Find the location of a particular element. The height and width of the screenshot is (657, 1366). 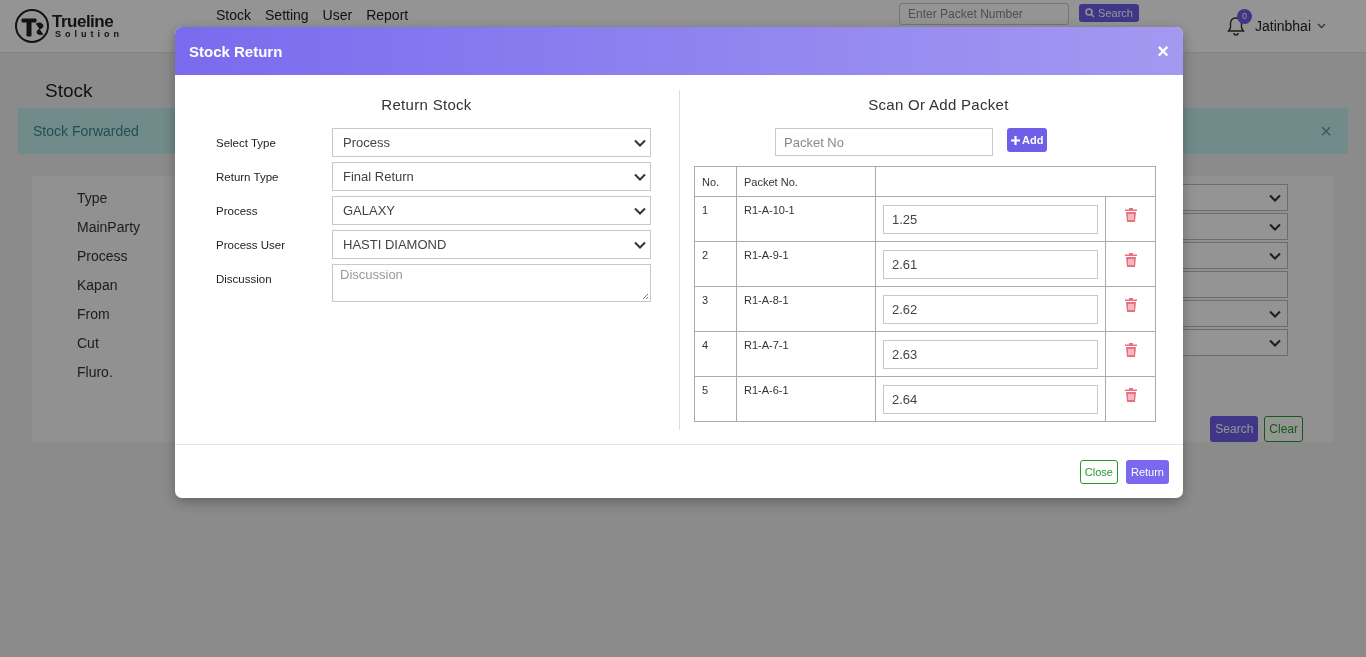

field-label: Return Type is located at coordinates (248, 177).